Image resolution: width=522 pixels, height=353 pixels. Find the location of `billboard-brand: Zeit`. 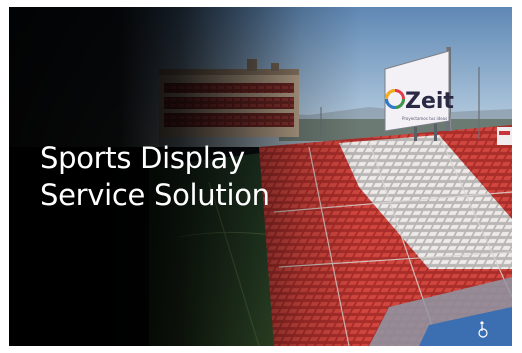

billboard-brand: Zeit is located at coordinates (429, 101).